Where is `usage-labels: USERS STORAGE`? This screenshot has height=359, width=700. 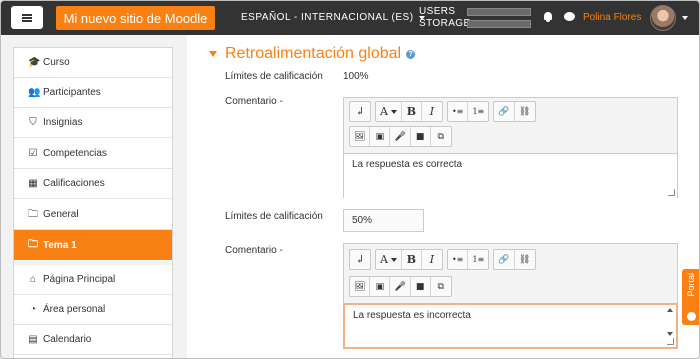
usage-labels: USERS STORAGE is located at coordinates (445, 18).